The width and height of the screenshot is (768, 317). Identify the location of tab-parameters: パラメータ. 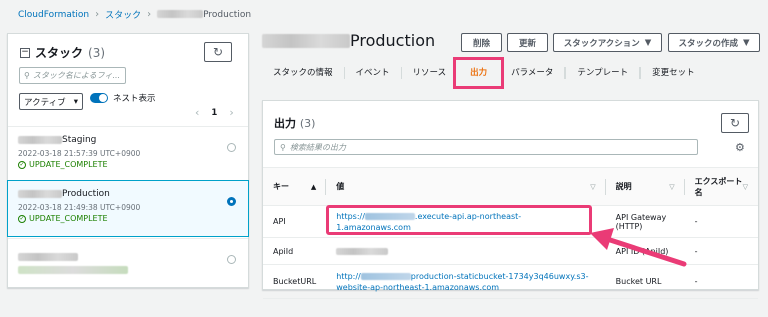
(533, 73).